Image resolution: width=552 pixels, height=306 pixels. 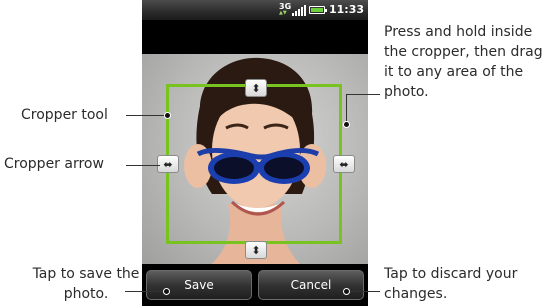 What do you see at coordinates (347, 9) in the screenshot?
I see `clock: 11:33` at bounding box center [347, 9].